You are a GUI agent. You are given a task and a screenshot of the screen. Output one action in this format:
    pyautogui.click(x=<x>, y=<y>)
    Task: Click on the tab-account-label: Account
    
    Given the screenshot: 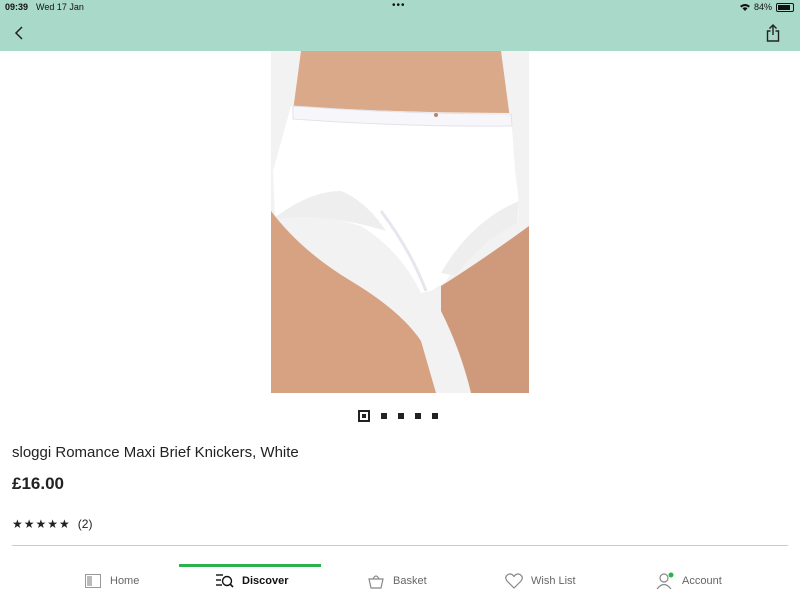 What is the action you would take?
    pyautogui.click(x=702, y=581)
    